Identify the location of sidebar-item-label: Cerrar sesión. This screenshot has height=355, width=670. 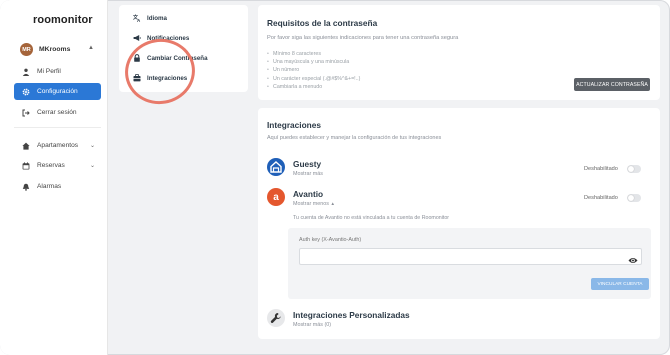
(57, 112).